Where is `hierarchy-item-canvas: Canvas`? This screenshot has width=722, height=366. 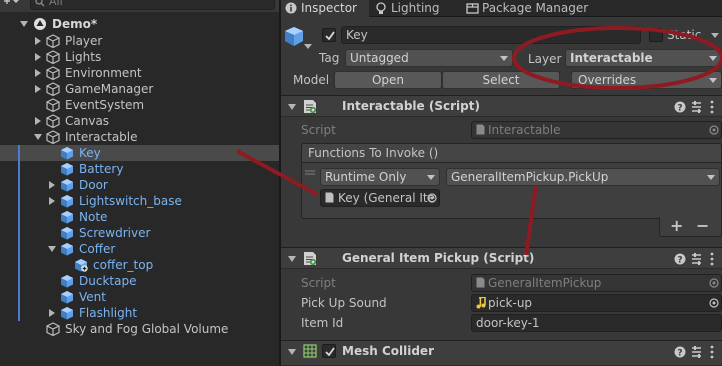 hierarchy-item-canvas: Canvas is located at coordinates (139, 121).